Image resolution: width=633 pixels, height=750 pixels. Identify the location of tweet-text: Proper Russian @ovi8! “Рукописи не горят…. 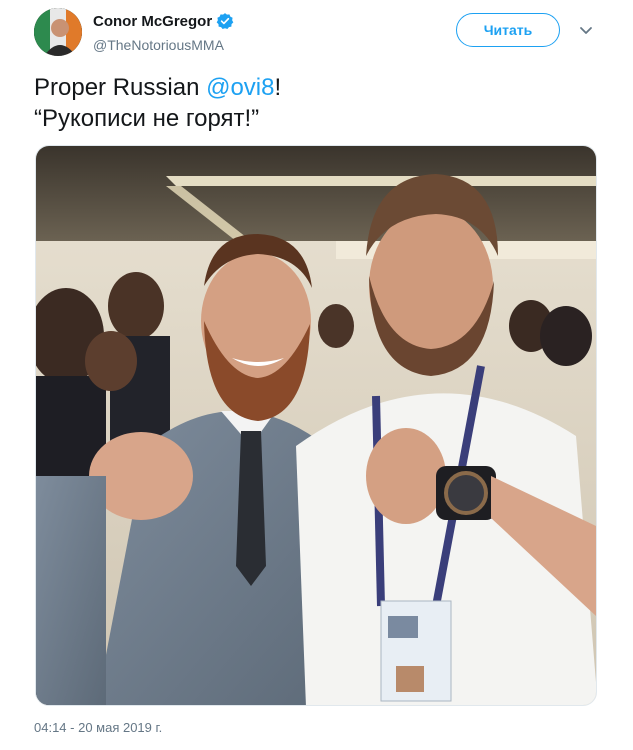
(319, 103).